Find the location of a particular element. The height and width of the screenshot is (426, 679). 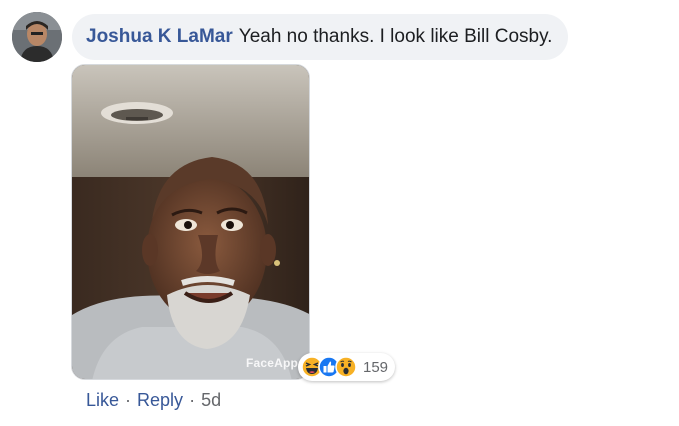

comment-author: Joshua K LaMar is located at coordinates (159, 37).